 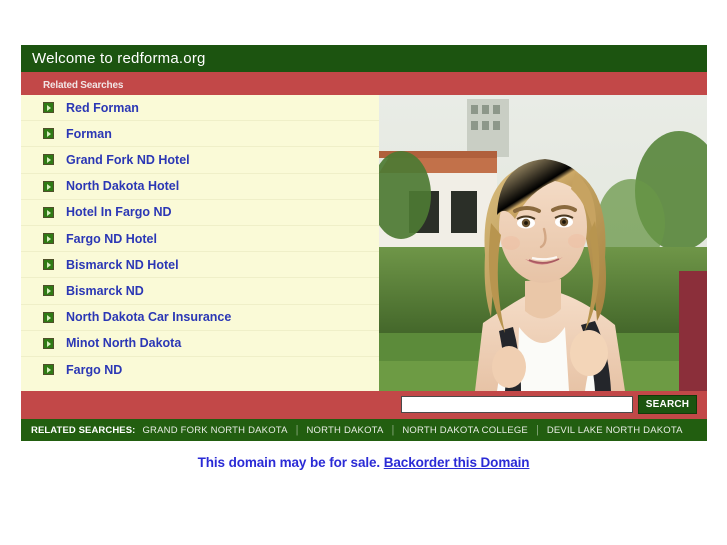 What do you see at coordinates (200, 134) in the screenshot?
I see `list-item: Forman` at bounding box center [200, 134].